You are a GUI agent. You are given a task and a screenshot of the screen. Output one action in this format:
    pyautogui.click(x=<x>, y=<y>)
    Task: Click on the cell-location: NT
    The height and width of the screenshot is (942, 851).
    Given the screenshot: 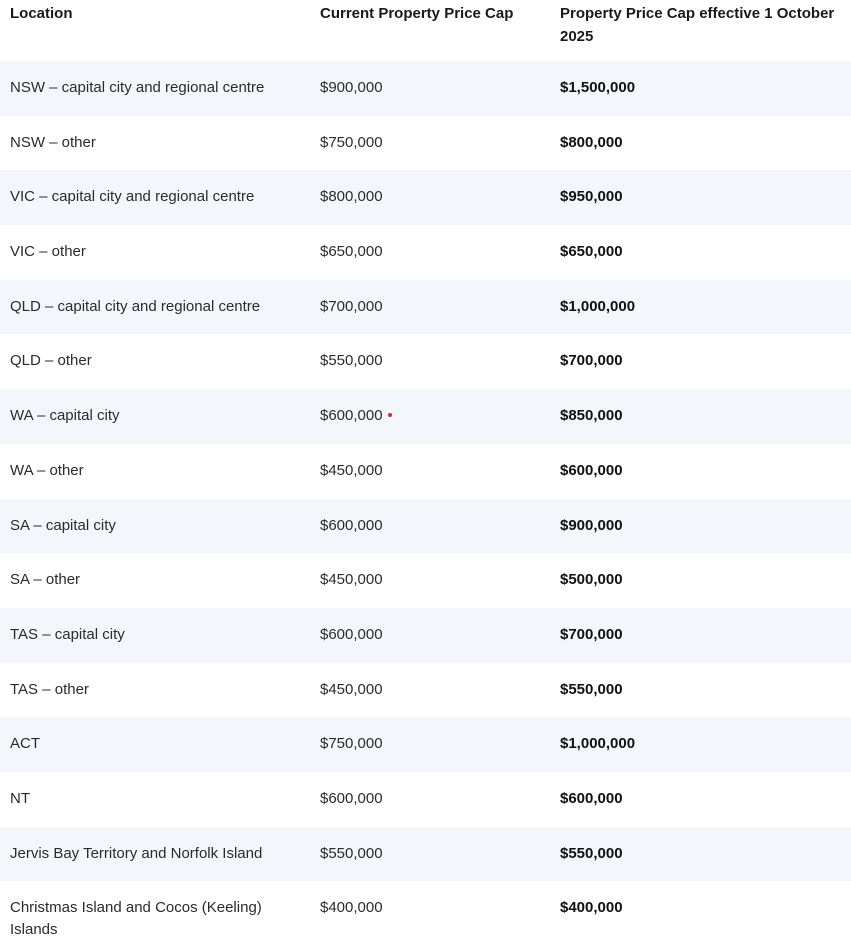 What is the action you would take?
    pyautogui.click(x=20, y=798)
    